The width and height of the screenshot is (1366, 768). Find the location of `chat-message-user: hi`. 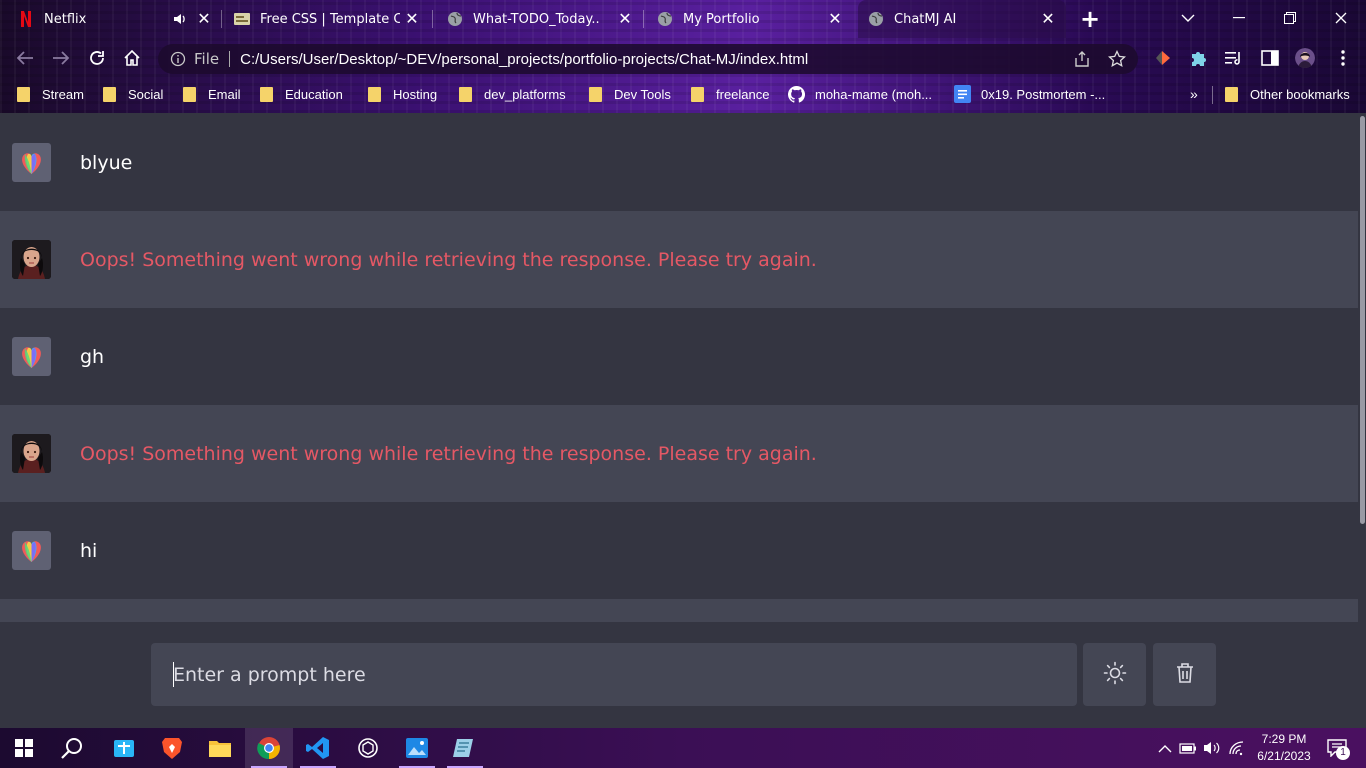

chat-message-user: hi is located at coordinates (679, 550).